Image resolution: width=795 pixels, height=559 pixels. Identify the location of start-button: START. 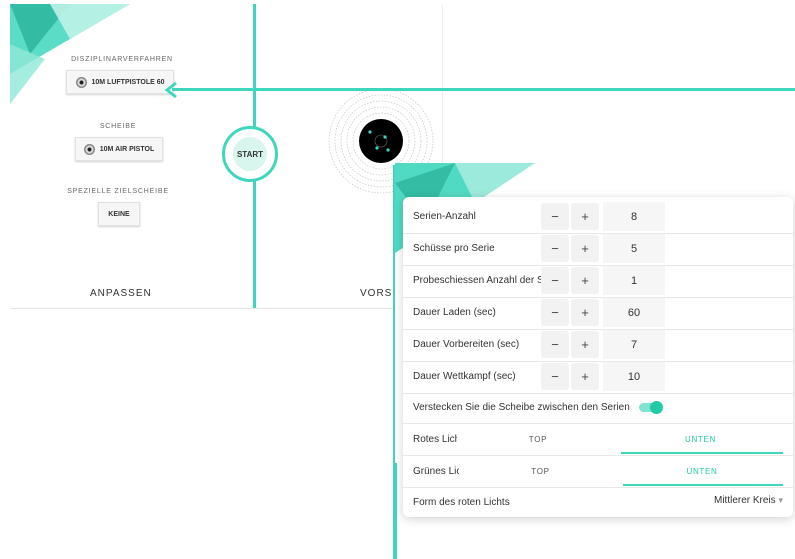
(250, 154).